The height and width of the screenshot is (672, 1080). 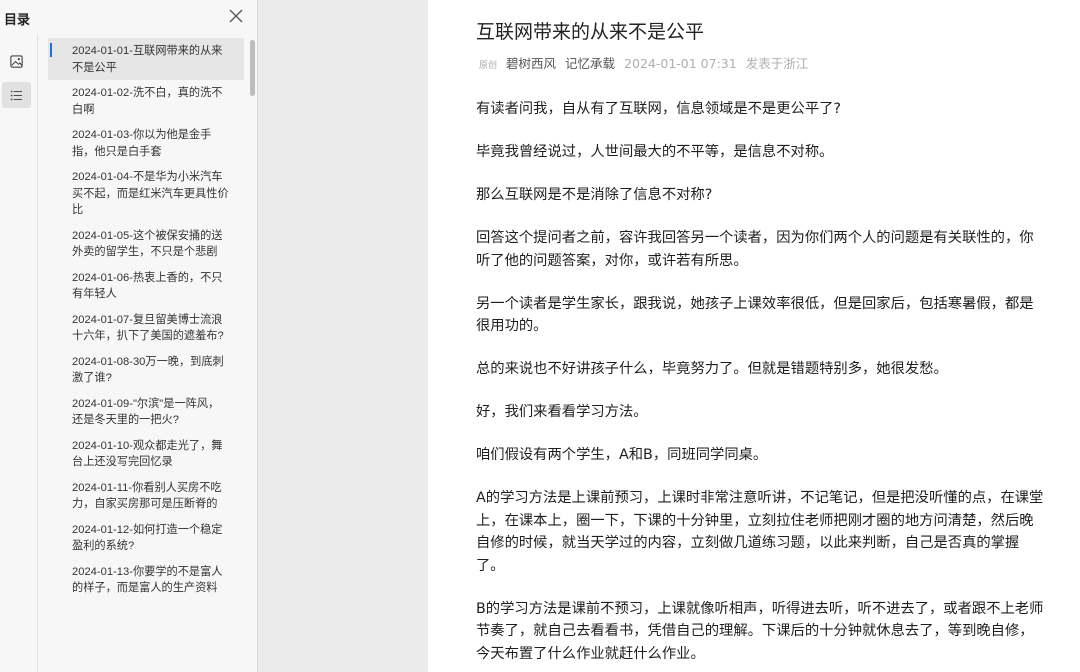 What do you see at coordinates (146, 101) in the screenshot?
I see `toc-item: 2024-01-02-洗不白，真的洗不白啊` at bounding box center [146, 101].